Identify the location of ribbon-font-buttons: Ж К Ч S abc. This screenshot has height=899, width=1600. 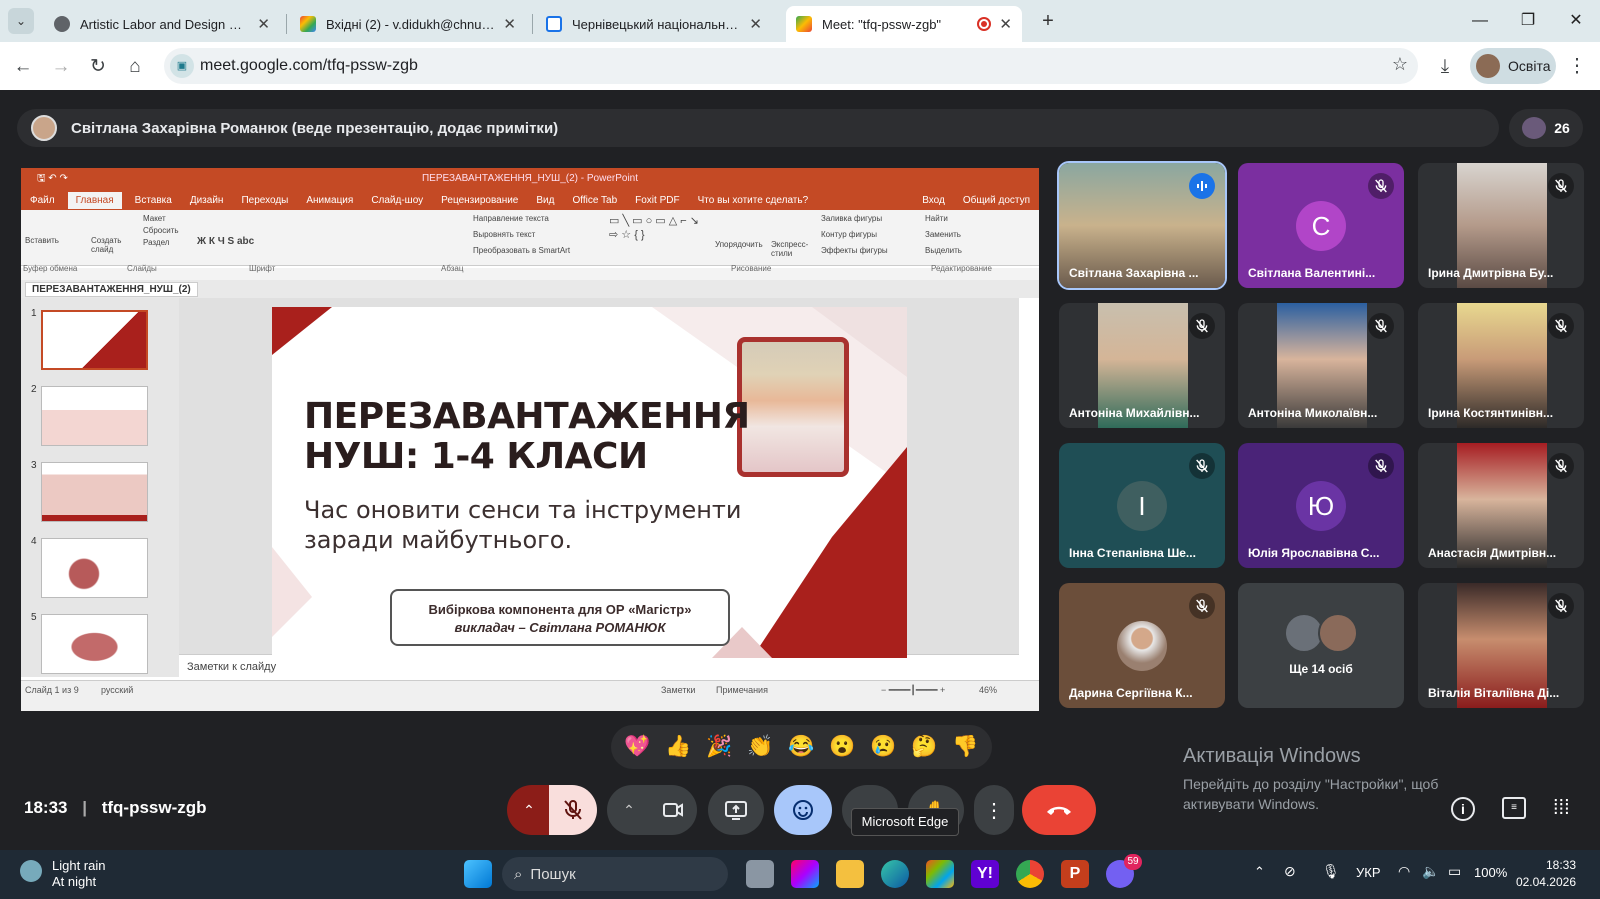
(226, 241).